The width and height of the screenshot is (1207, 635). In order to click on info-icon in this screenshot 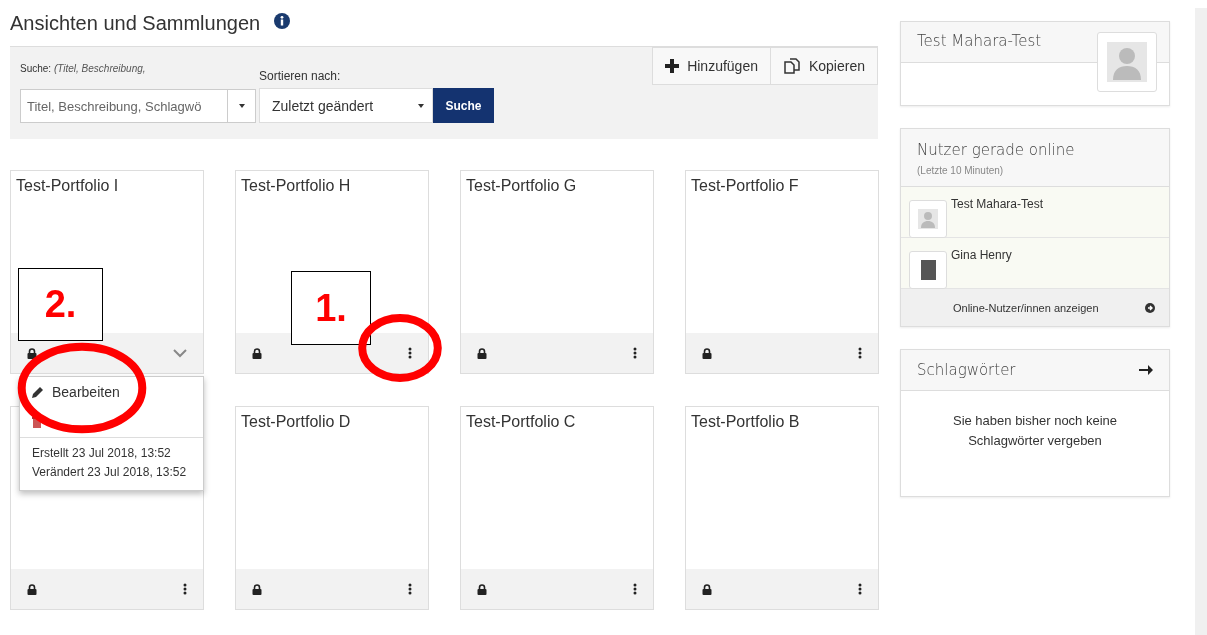, I will do `click(282, 21)`.